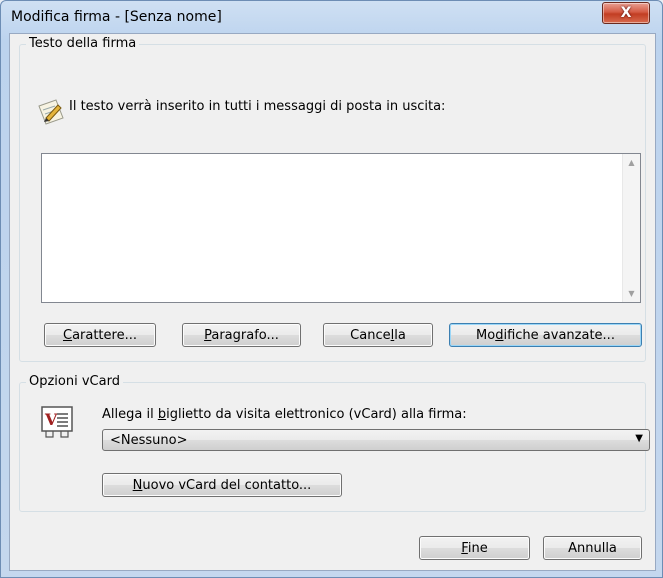 Image resolution: width=663 pixels, height=578 pixels. What do you see at coordinates (83, 43) in the screenshot?
I see `signature-group-label: Testo della firma` at bounding box center [83, 43].